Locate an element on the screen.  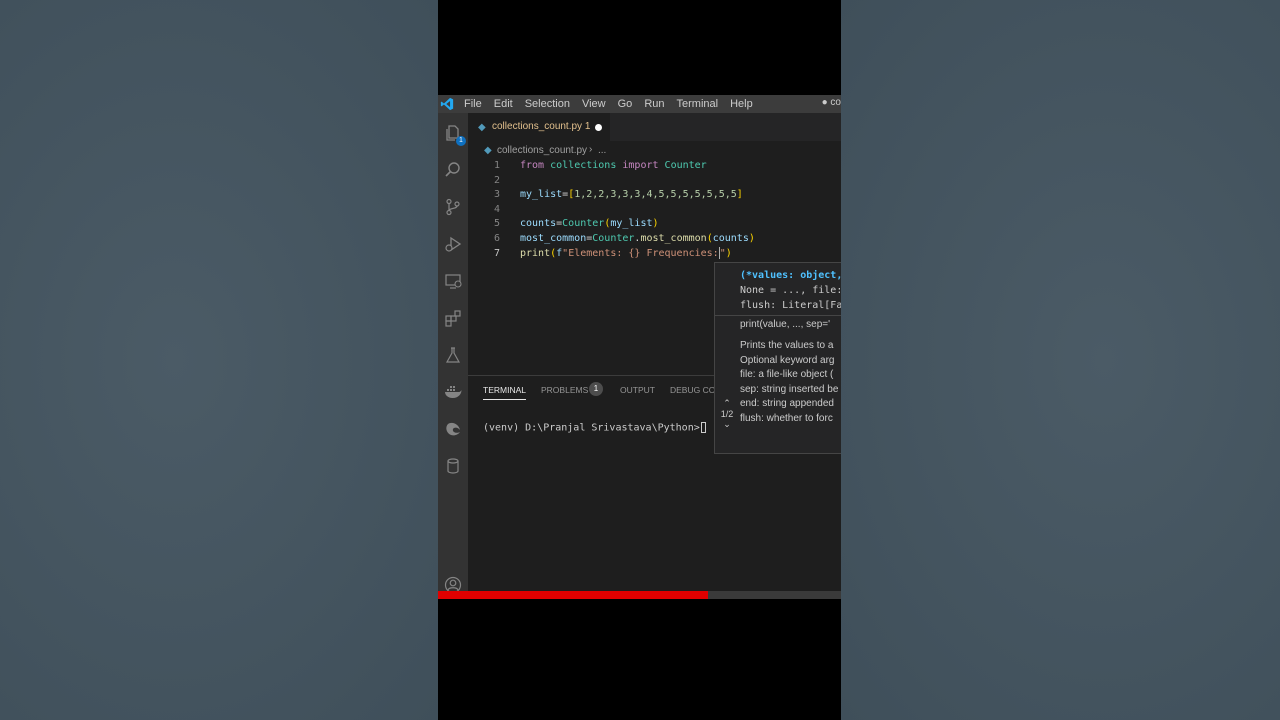
window-title: ● co is located at coordinates (831, 102).